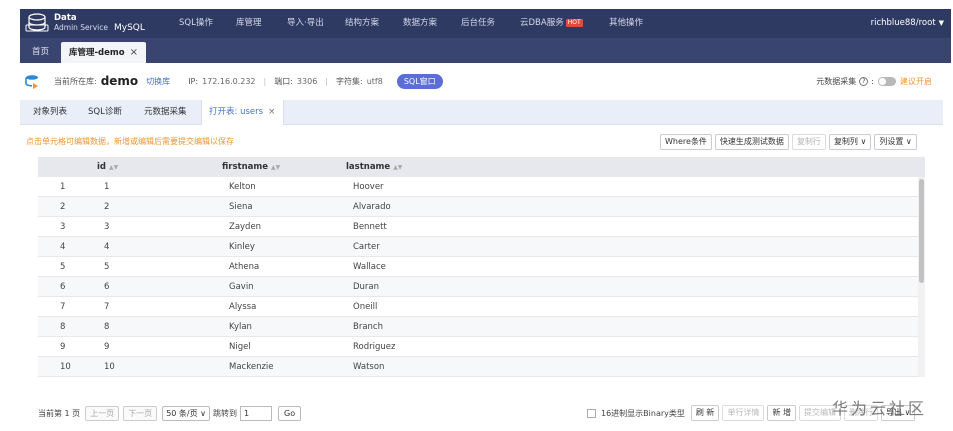  What do you see at coordinates (63, 307) in the screenshot?
I see `row-number: 7` at bounding box center [63, 307].